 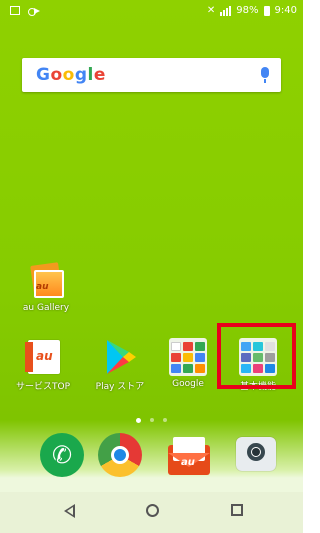 I want to click on status-right-icons: ✕ 98% 9:40, so click(x=252, y=10).